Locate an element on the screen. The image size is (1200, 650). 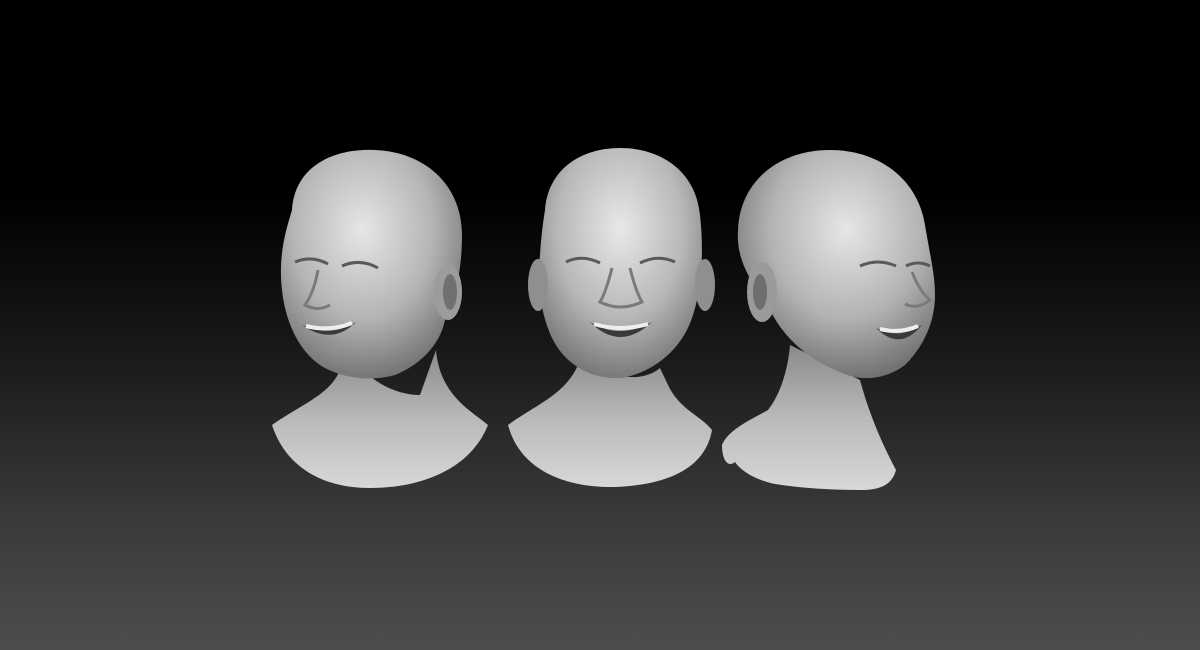
bust-front is located at coordinates (611, 318).